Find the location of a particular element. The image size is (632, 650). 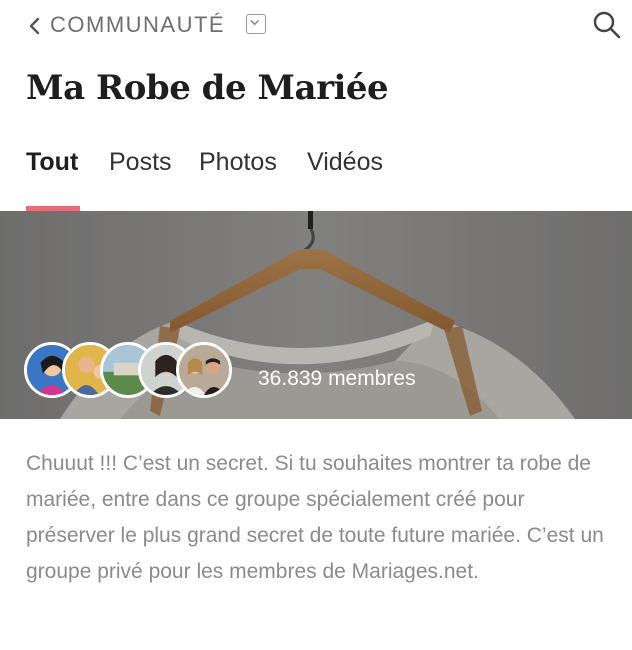

tab-videos: Vidéos is located at coordinates (345, 162).